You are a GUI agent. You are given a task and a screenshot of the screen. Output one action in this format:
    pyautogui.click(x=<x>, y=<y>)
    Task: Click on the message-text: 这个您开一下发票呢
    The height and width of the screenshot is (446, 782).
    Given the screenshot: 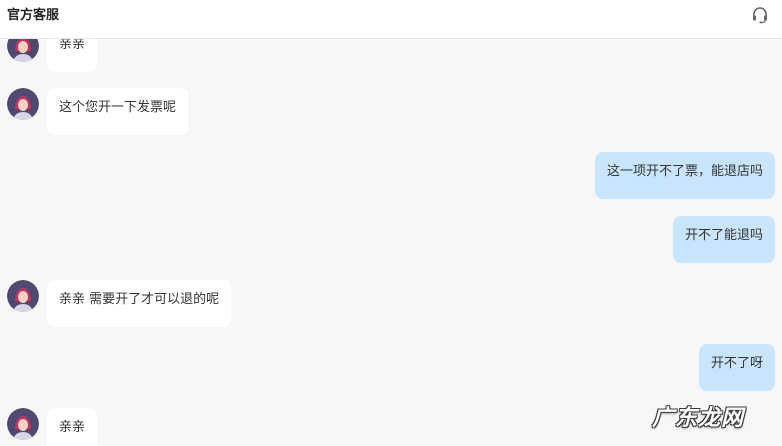 What is the action you would take?
    pyautogui.click(x=118, y=107)
    